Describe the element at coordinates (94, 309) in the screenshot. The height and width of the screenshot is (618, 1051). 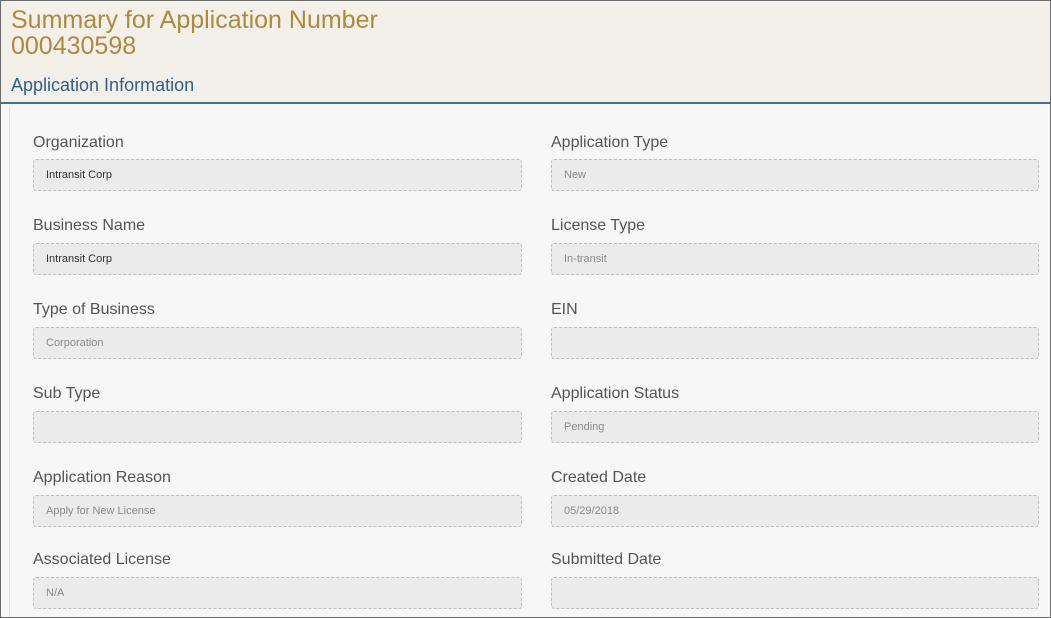
I see `type-of-business-label: Type of Business` at that location.